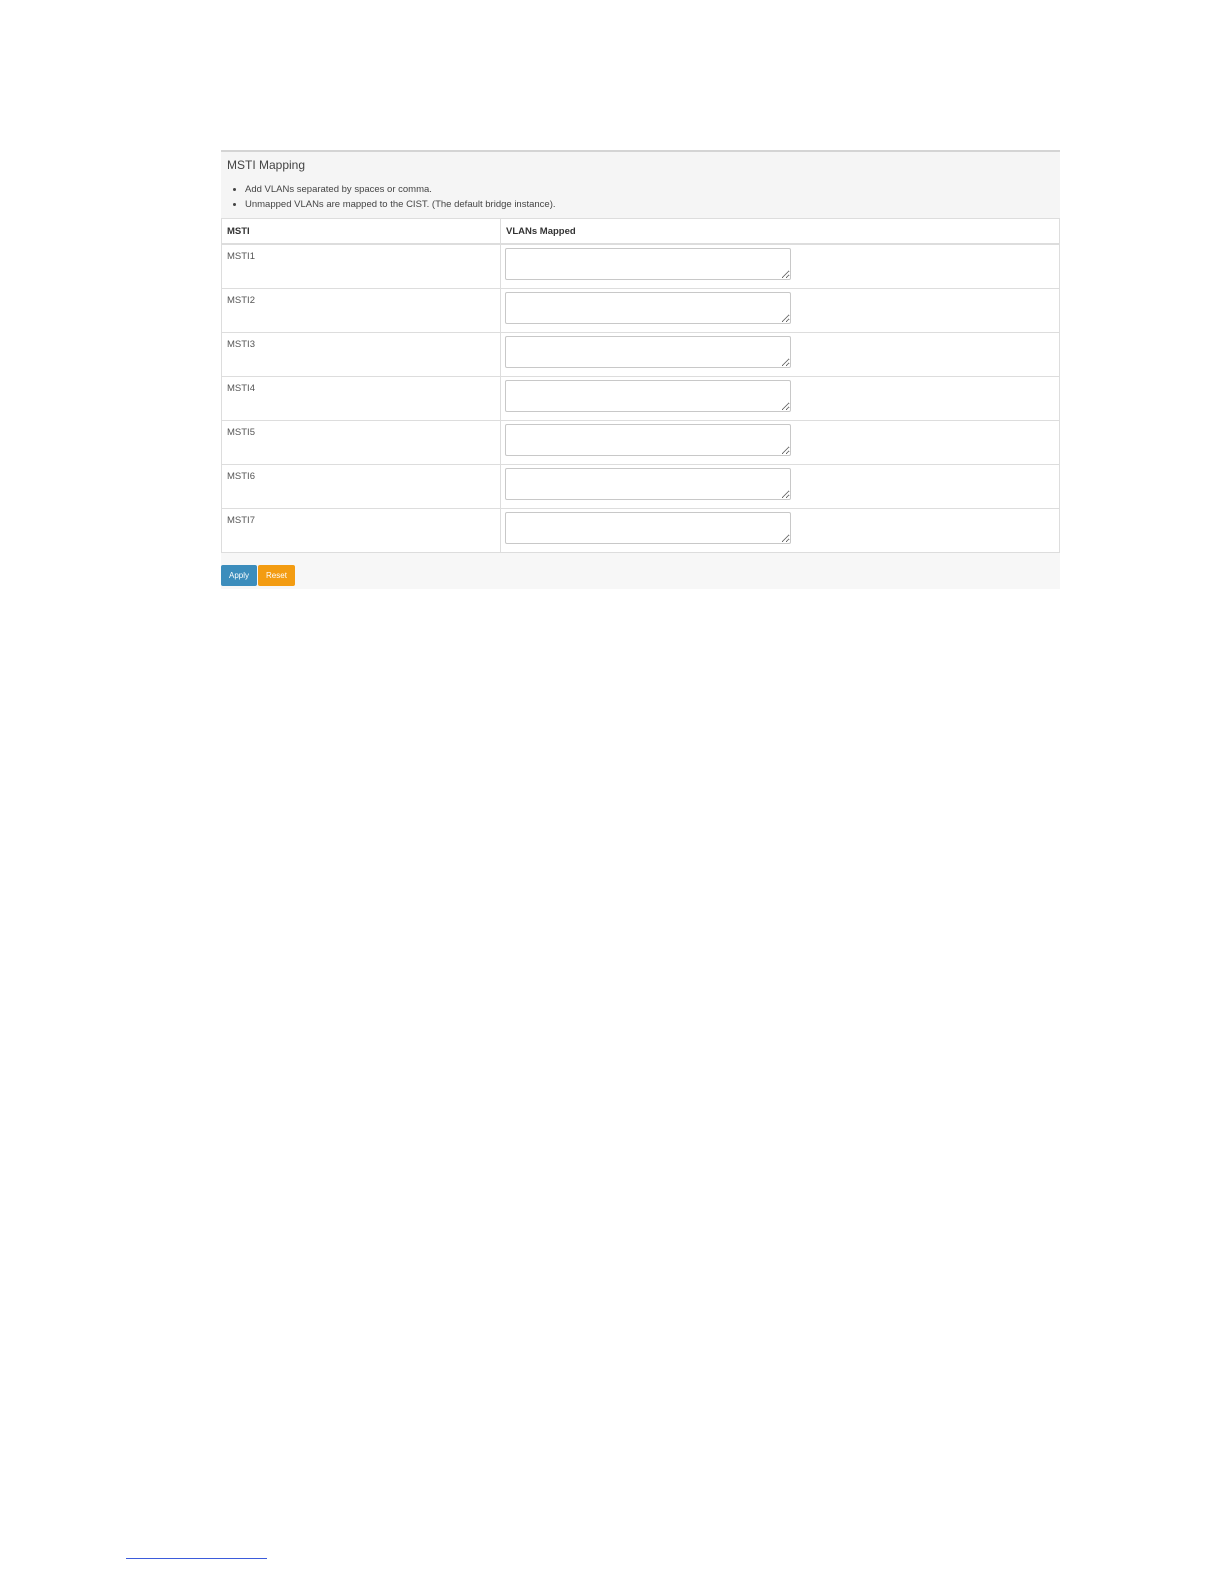  What do you see at coordinates (361, 398) in the screenshot?
I see `msti-name: MSTI4` at bounding box center [361, 398].